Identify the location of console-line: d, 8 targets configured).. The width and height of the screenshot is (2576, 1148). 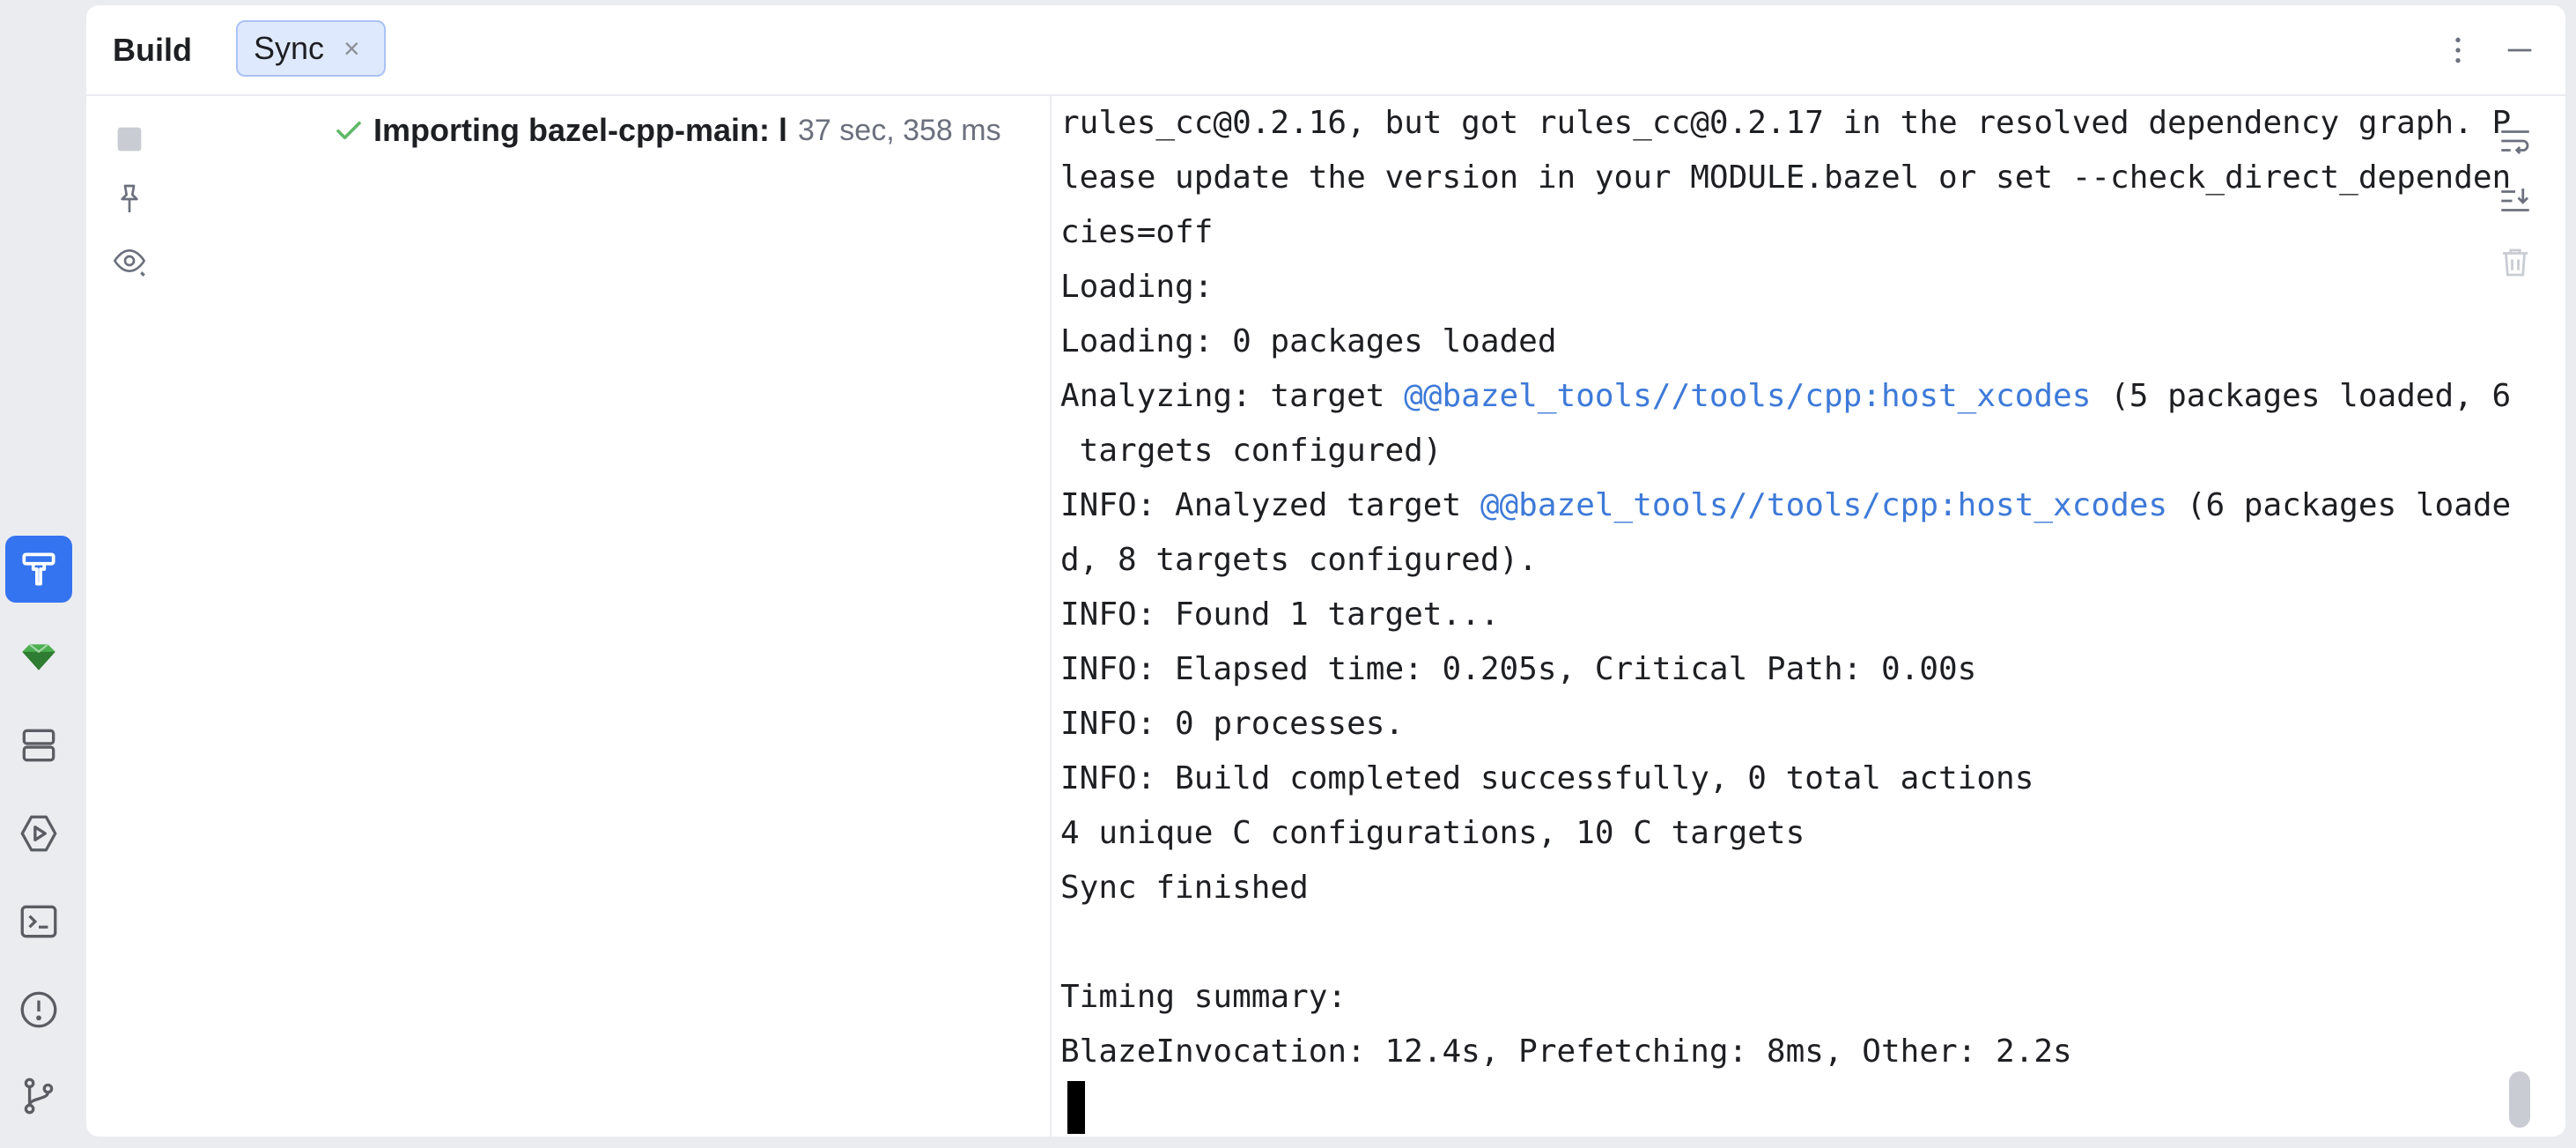
(1299, 560).